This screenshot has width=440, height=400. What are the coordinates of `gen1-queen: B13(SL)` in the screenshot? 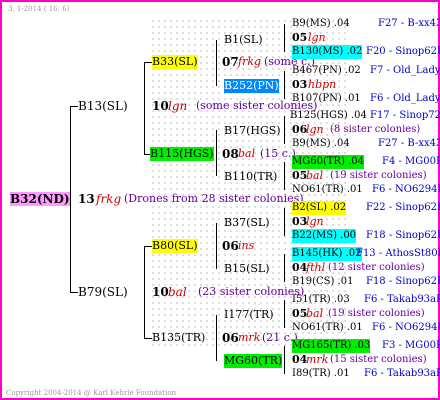 It's located at (103, 106).